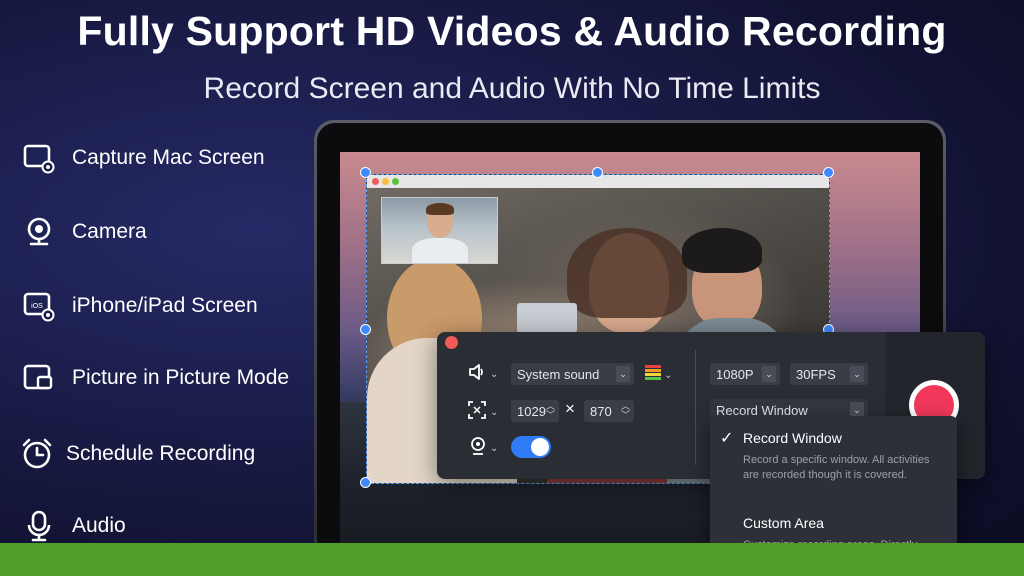 This screenshot has height=576, width=1024. What do you see at coordinates (39, 158) in the screenshot?
I see `screen-capture-icon` at bounding box center [39, 158].